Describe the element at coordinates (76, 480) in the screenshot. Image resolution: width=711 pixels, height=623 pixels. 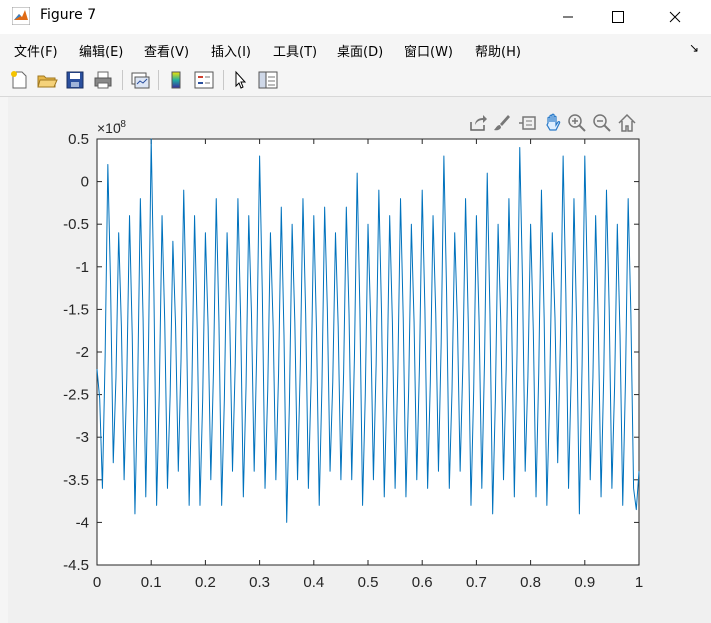
I see `y-tick-label: -3.5` at that location.